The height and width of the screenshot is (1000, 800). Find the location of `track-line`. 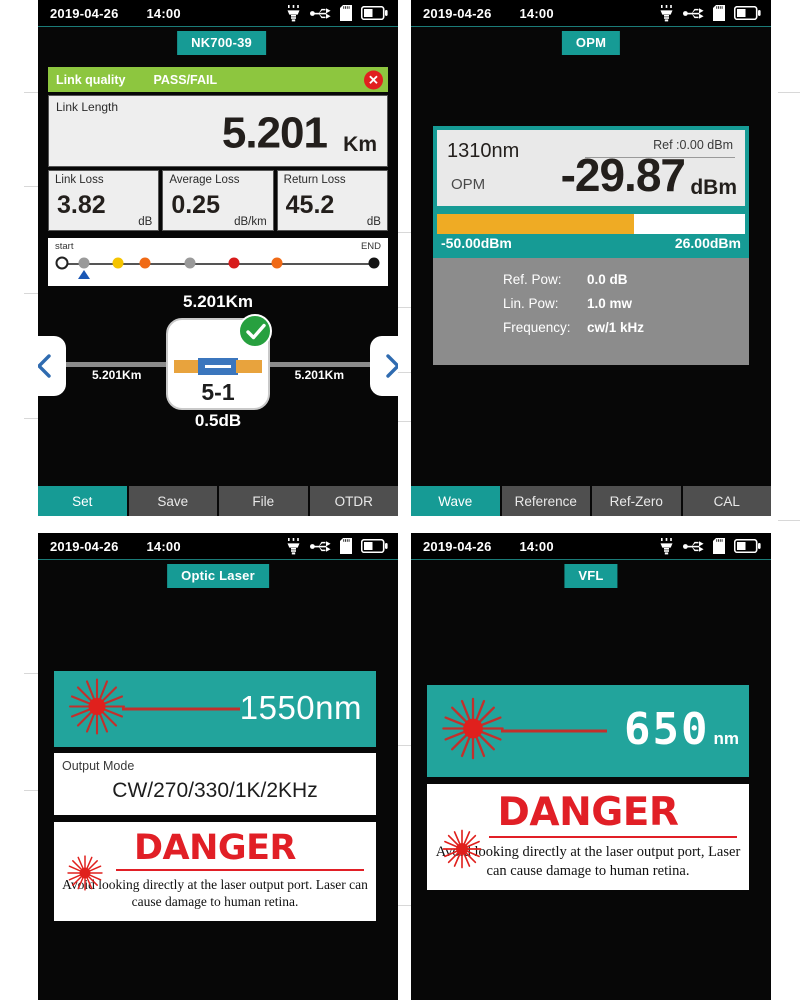

track-line is located at coordinates (218, 264).